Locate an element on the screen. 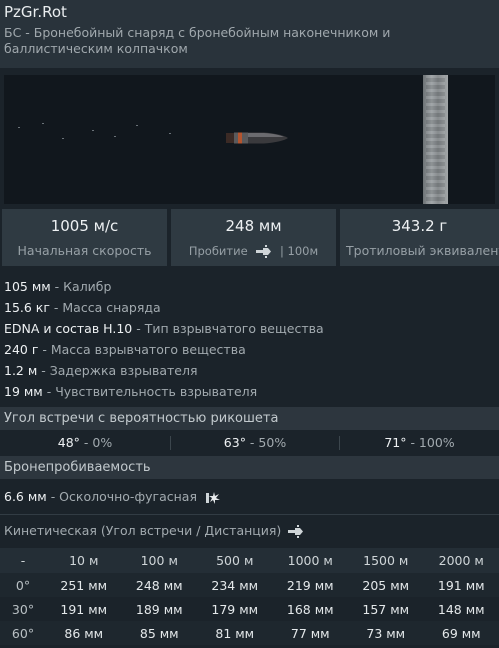  ricochet-angle: 48° is located at coordinates (68, 442).